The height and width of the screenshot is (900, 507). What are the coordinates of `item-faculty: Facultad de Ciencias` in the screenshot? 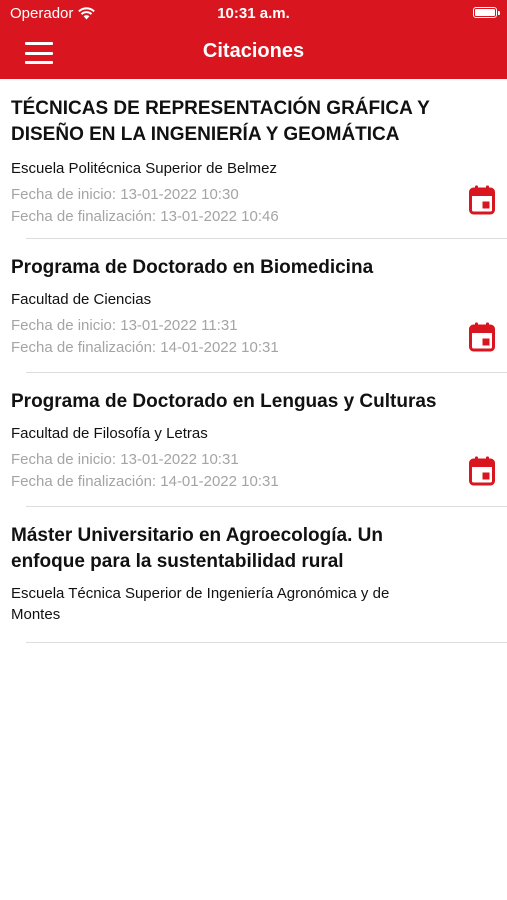 It's located at (81, 299).